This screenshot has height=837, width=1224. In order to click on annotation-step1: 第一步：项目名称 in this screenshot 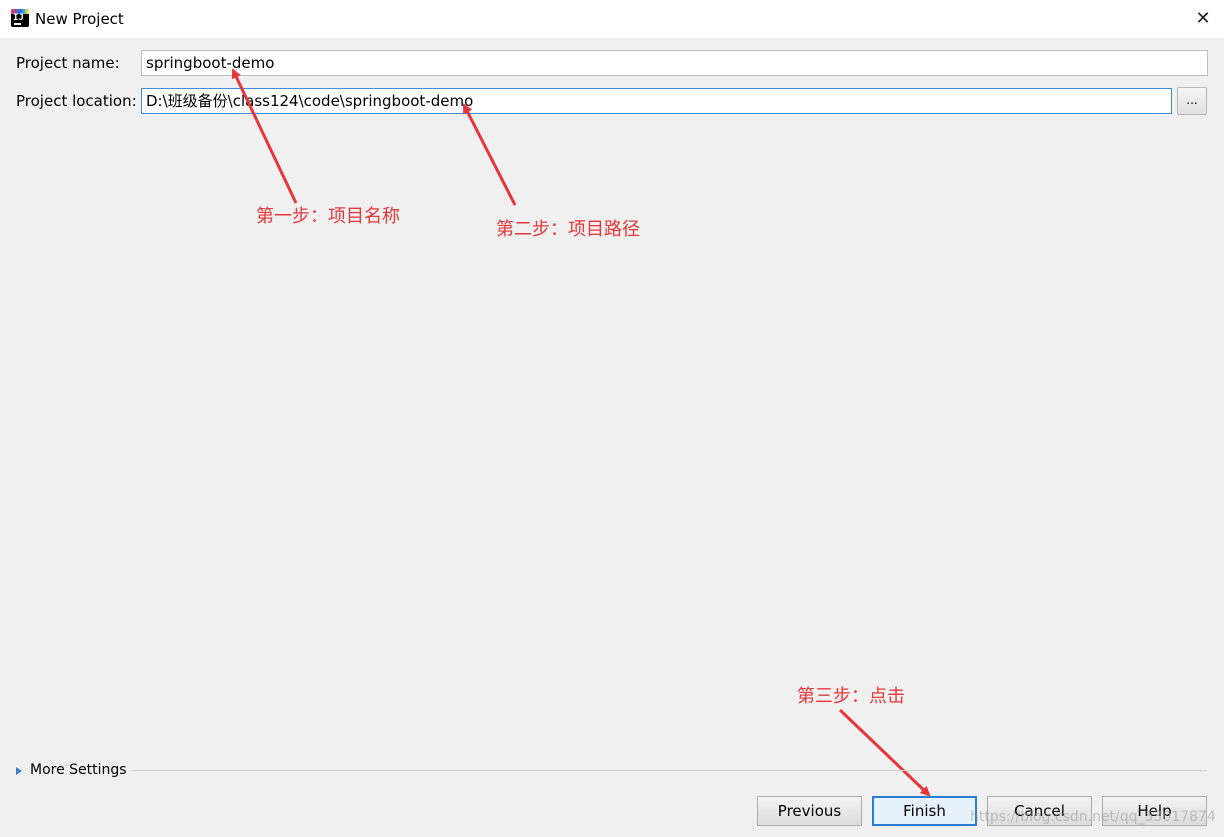, I will do `click(328, 216)`.